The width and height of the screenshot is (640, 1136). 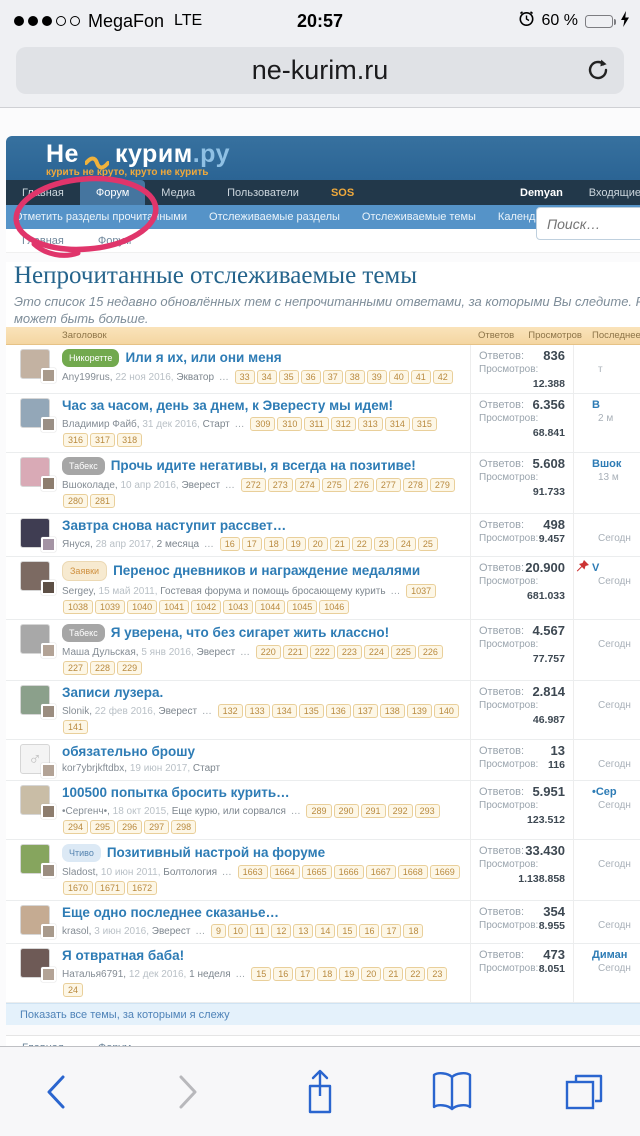 What do you see at coordinates (373, 811) in the screenshot?
I see `page-link: 291` at bounding box center [373, 811].